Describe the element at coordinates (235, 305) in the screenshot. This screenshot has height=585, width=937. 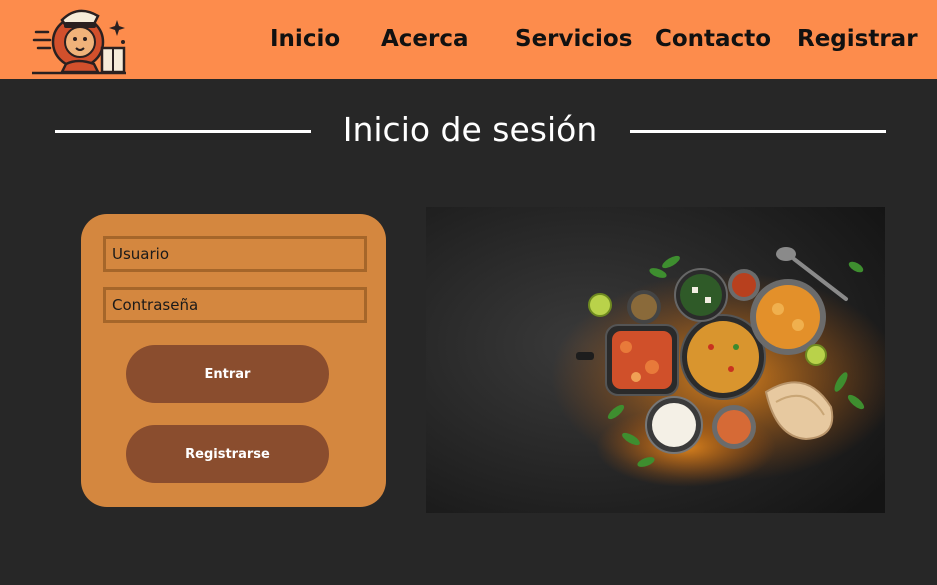
I see `password-input` at that location.